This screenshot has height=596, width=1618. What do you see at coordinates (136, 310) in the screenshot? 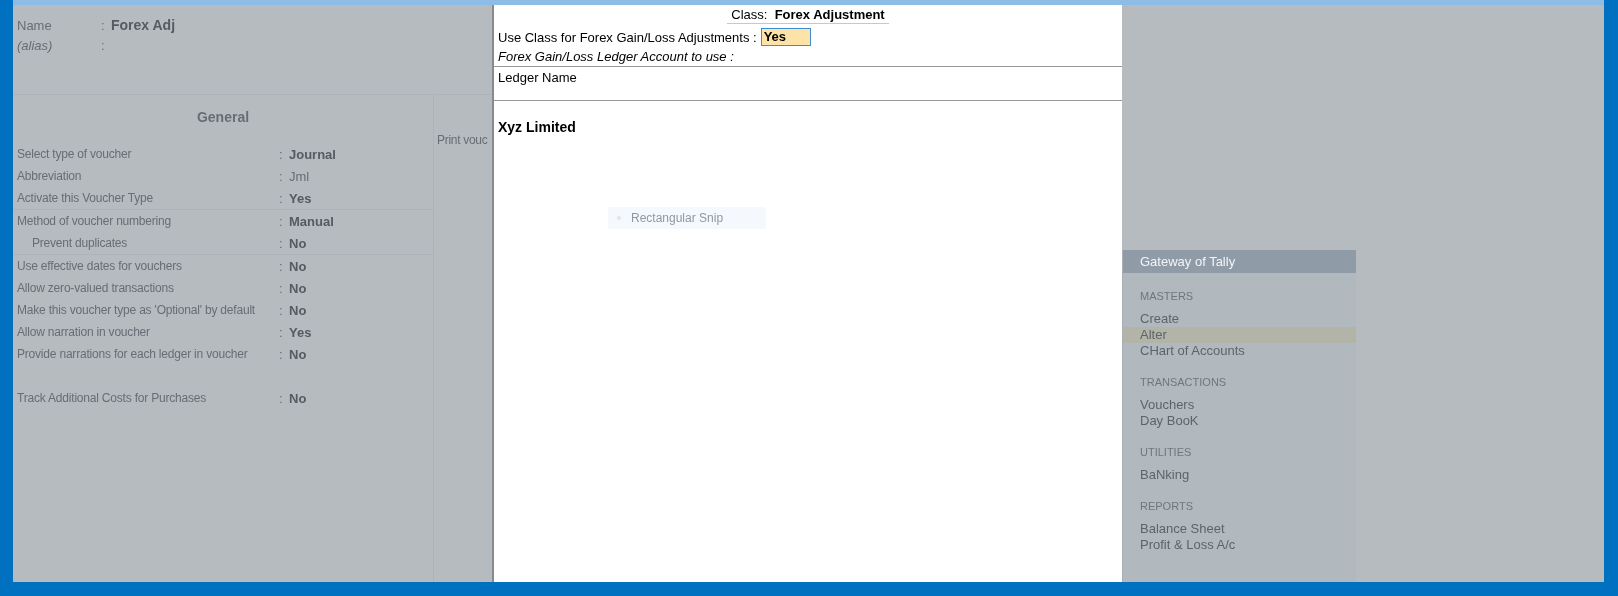
I see `setting-label: Make this voucher type as 'Optional' by default` at bounding box center [136, 310].